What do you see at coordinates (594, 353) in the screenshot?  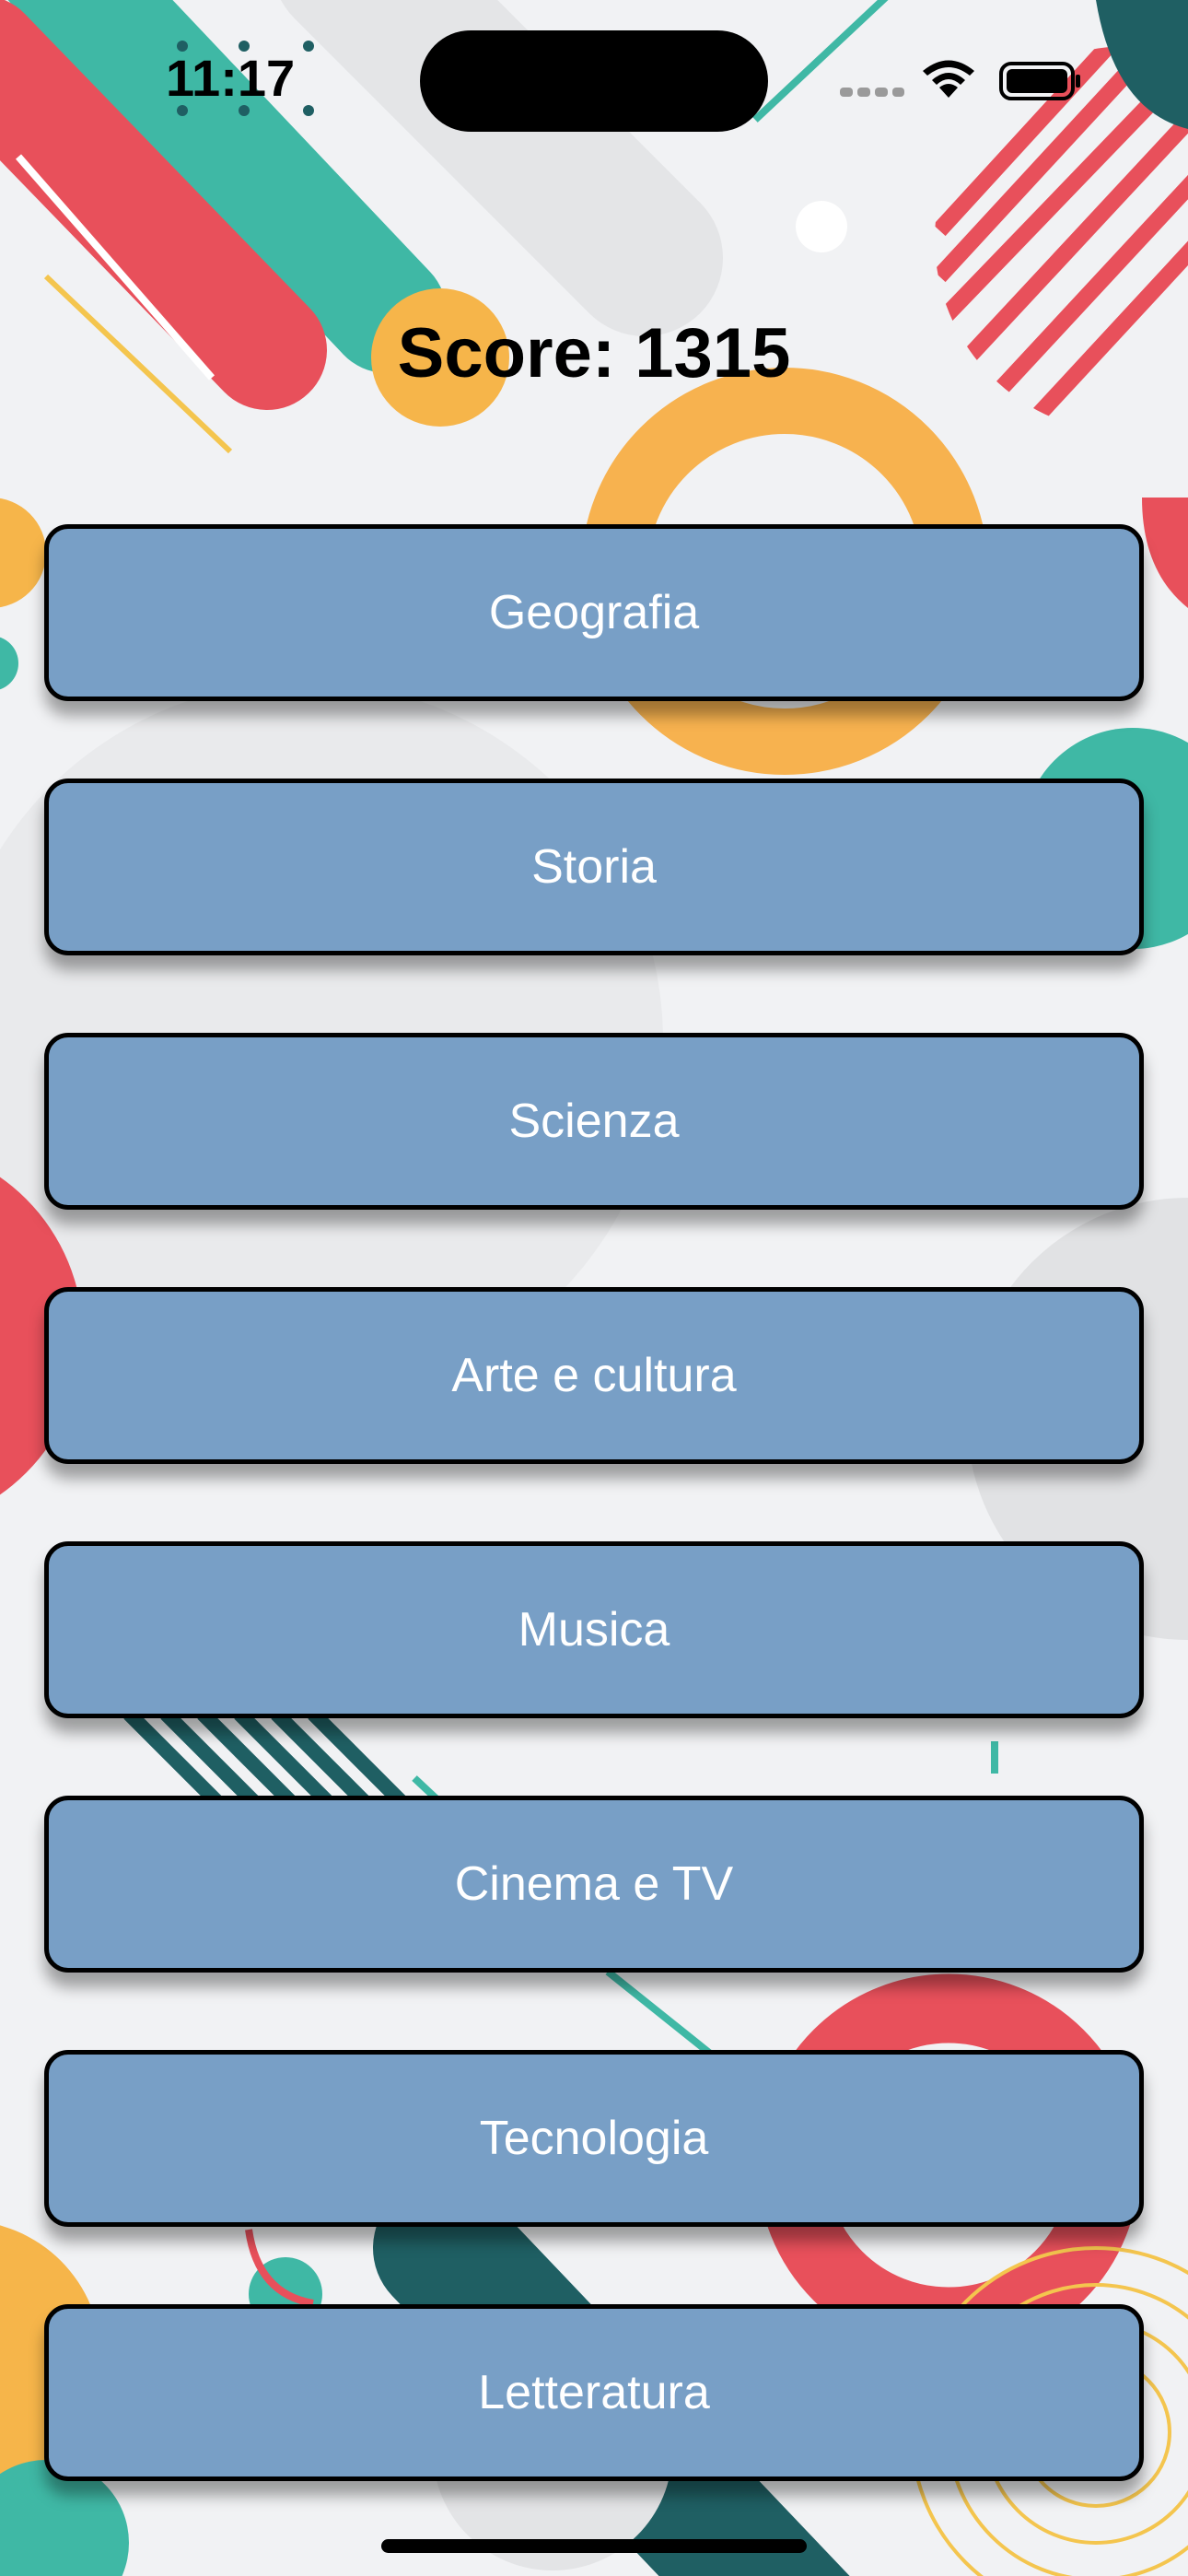 I see `score-label: Score: 1315` at bounding box center [594, 353].